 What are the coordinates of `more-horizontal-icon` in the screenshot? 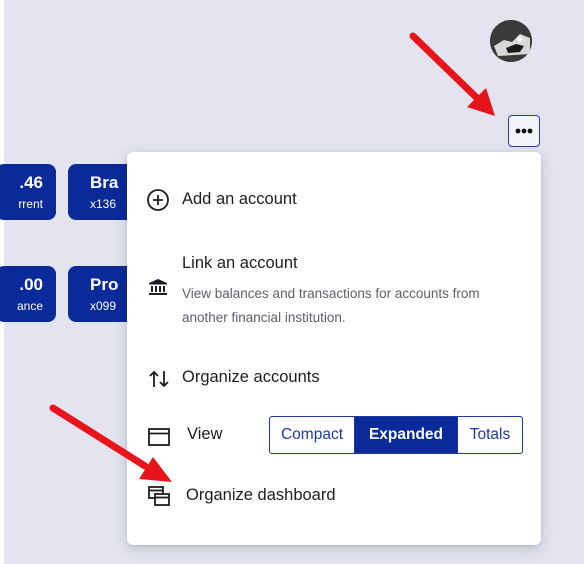 It's located at (524, 131).